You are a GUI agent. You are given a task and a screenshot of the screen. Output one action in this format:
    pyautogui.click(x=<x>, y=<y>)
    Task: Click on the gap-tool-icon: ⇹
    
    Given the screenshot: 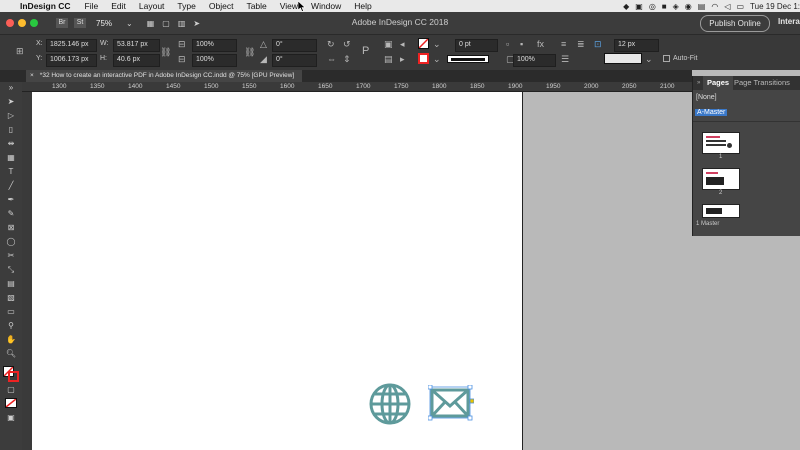 What is the action you would take?
    pyautogui.click(x=11, y=144)
    